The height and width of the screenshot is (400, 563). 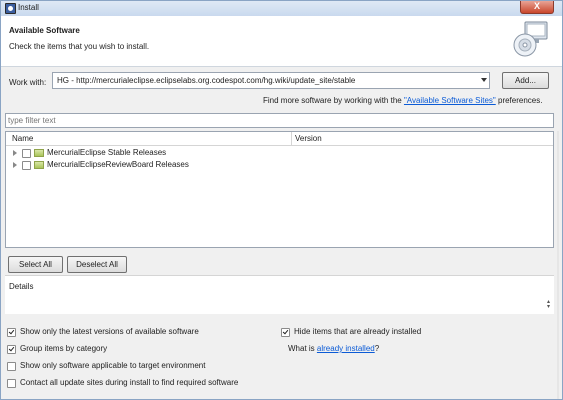 I want to click on available-software-sites-link: "Available Software Sites", so click(x=450, y=100).